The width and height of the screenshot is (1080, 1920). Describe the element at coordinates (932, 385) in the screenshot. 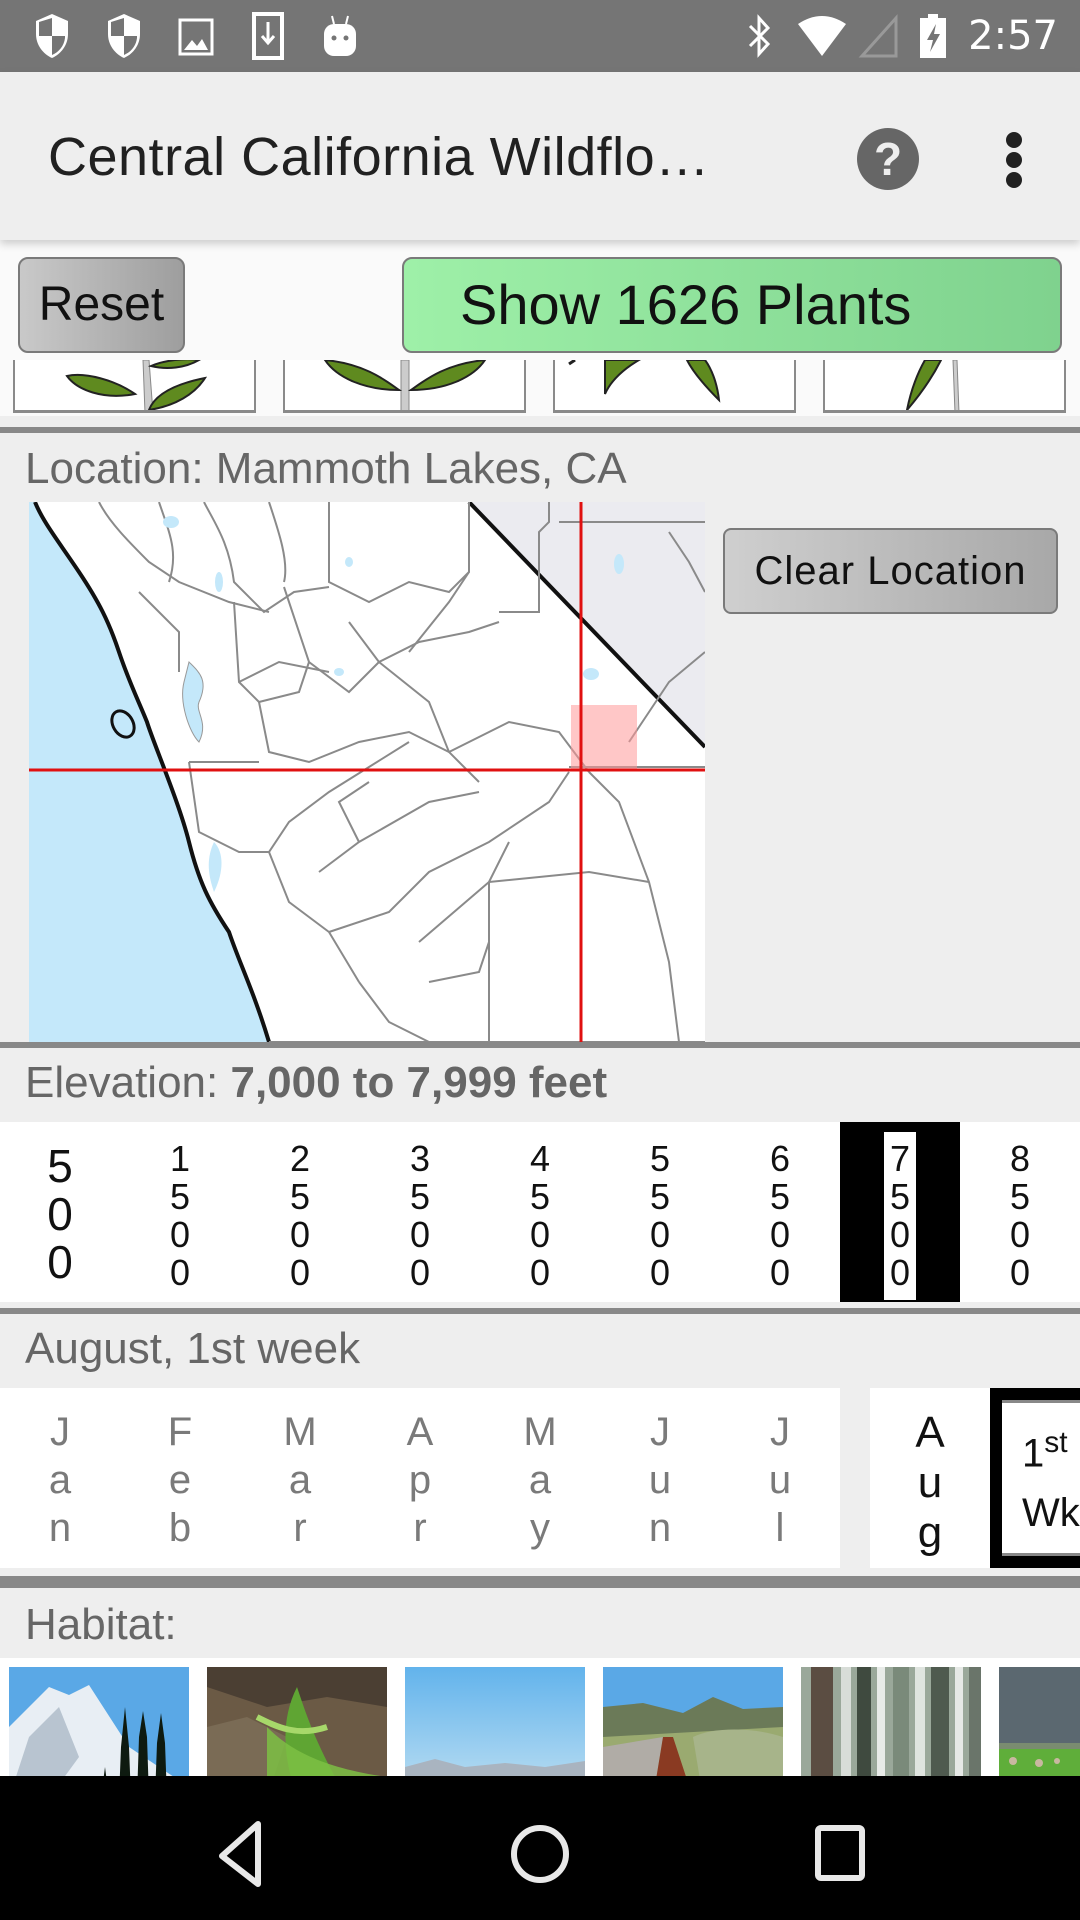

I see `basal-leaves-icon` at that location.